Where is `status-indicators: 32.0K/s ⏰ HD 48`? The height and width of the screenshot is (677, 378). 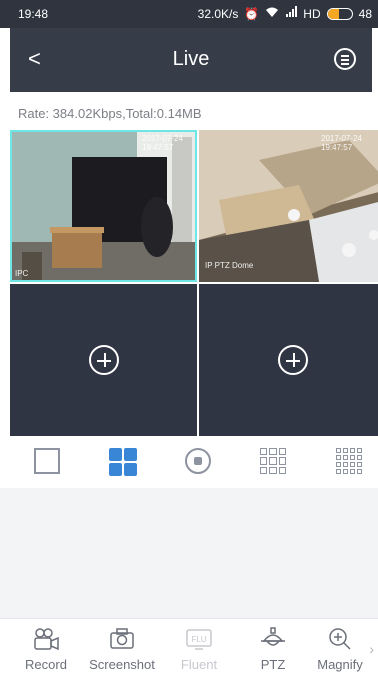 status-indicators: 32.0K/s ⏰ HD 48 is located at coordinates (285, 13).